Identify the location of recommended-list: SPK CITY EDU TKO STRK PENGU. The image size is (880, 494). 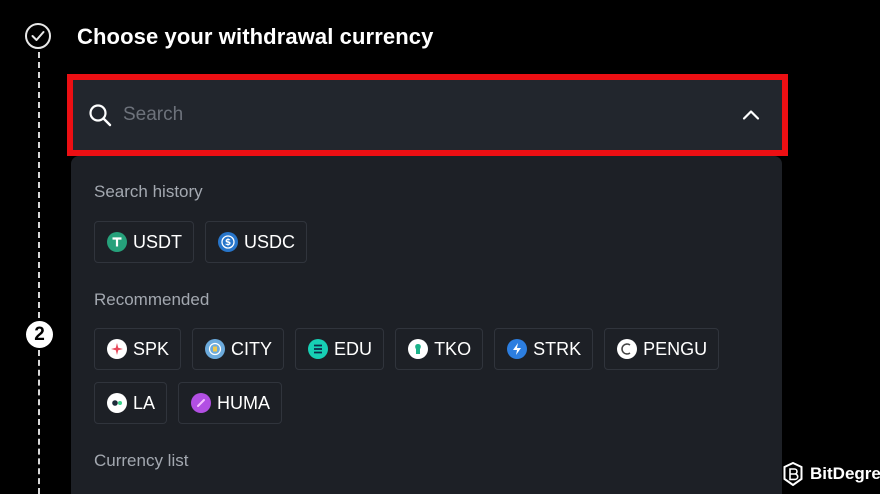
(407, 349).